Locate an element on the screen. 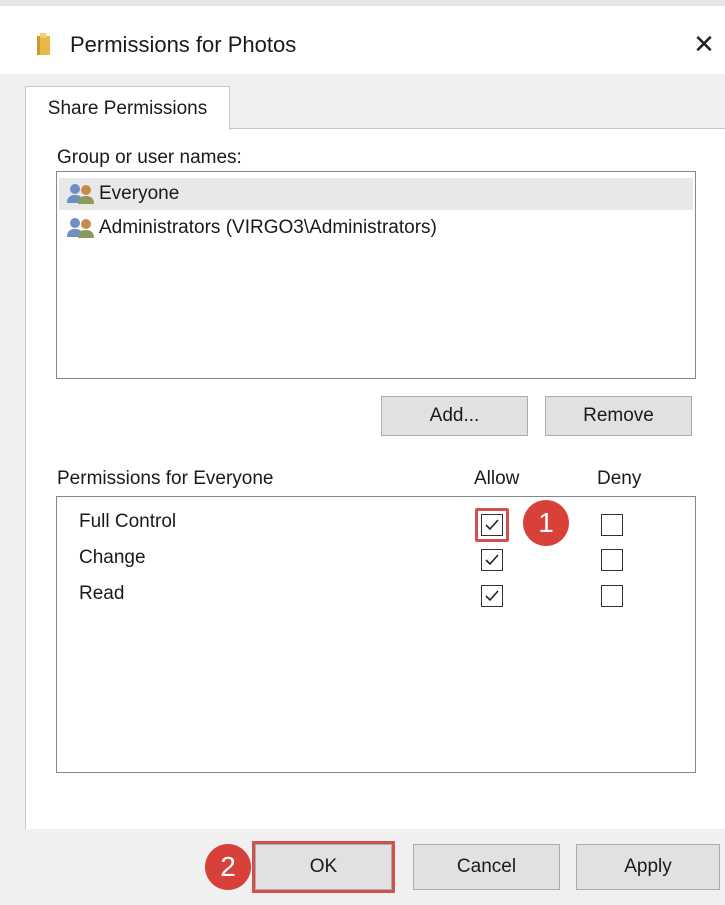  checkbox-allow-change is located at coordinates (492, 560).